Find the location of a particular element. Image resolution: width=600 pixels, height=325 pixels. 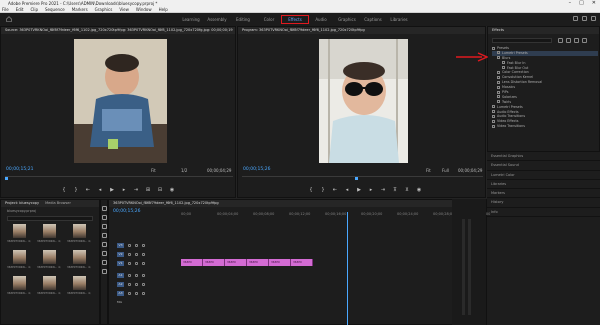

track-select-tool-icon is located at coordinates (104, 217).